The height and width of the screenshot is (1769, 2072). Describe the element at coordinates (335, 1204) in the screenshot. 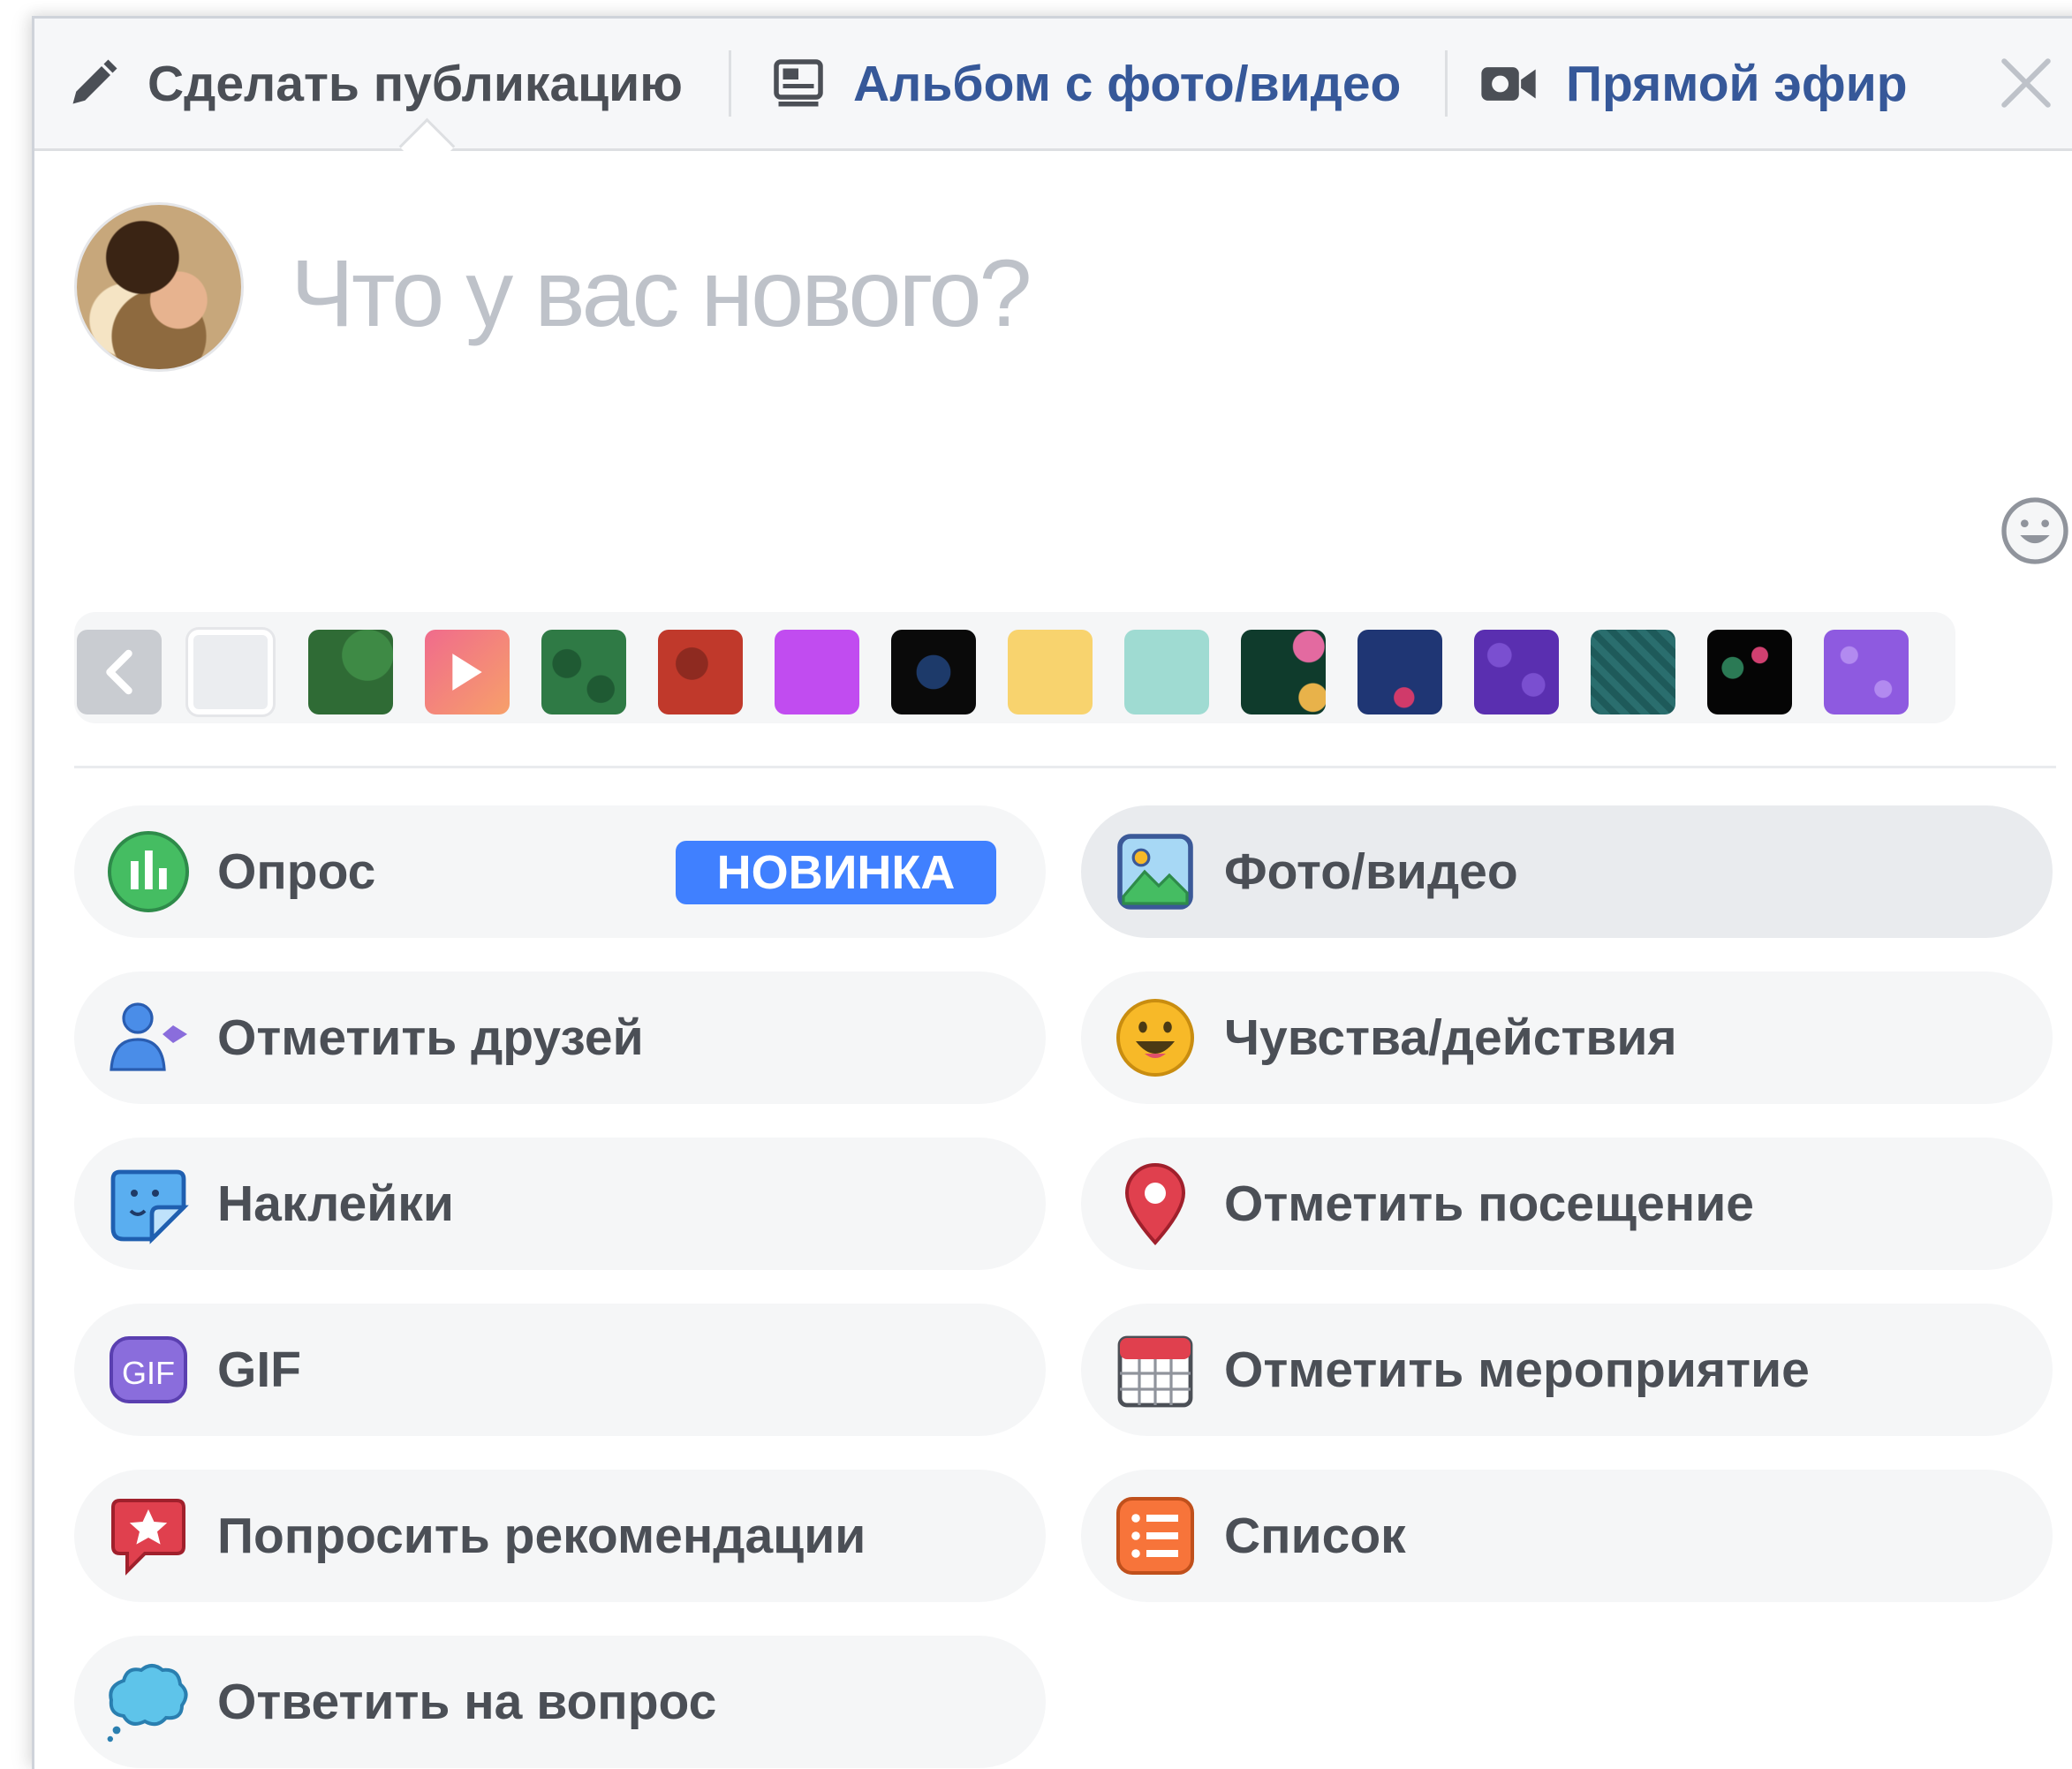

I see `stickers-label: Наклейки` at that location.